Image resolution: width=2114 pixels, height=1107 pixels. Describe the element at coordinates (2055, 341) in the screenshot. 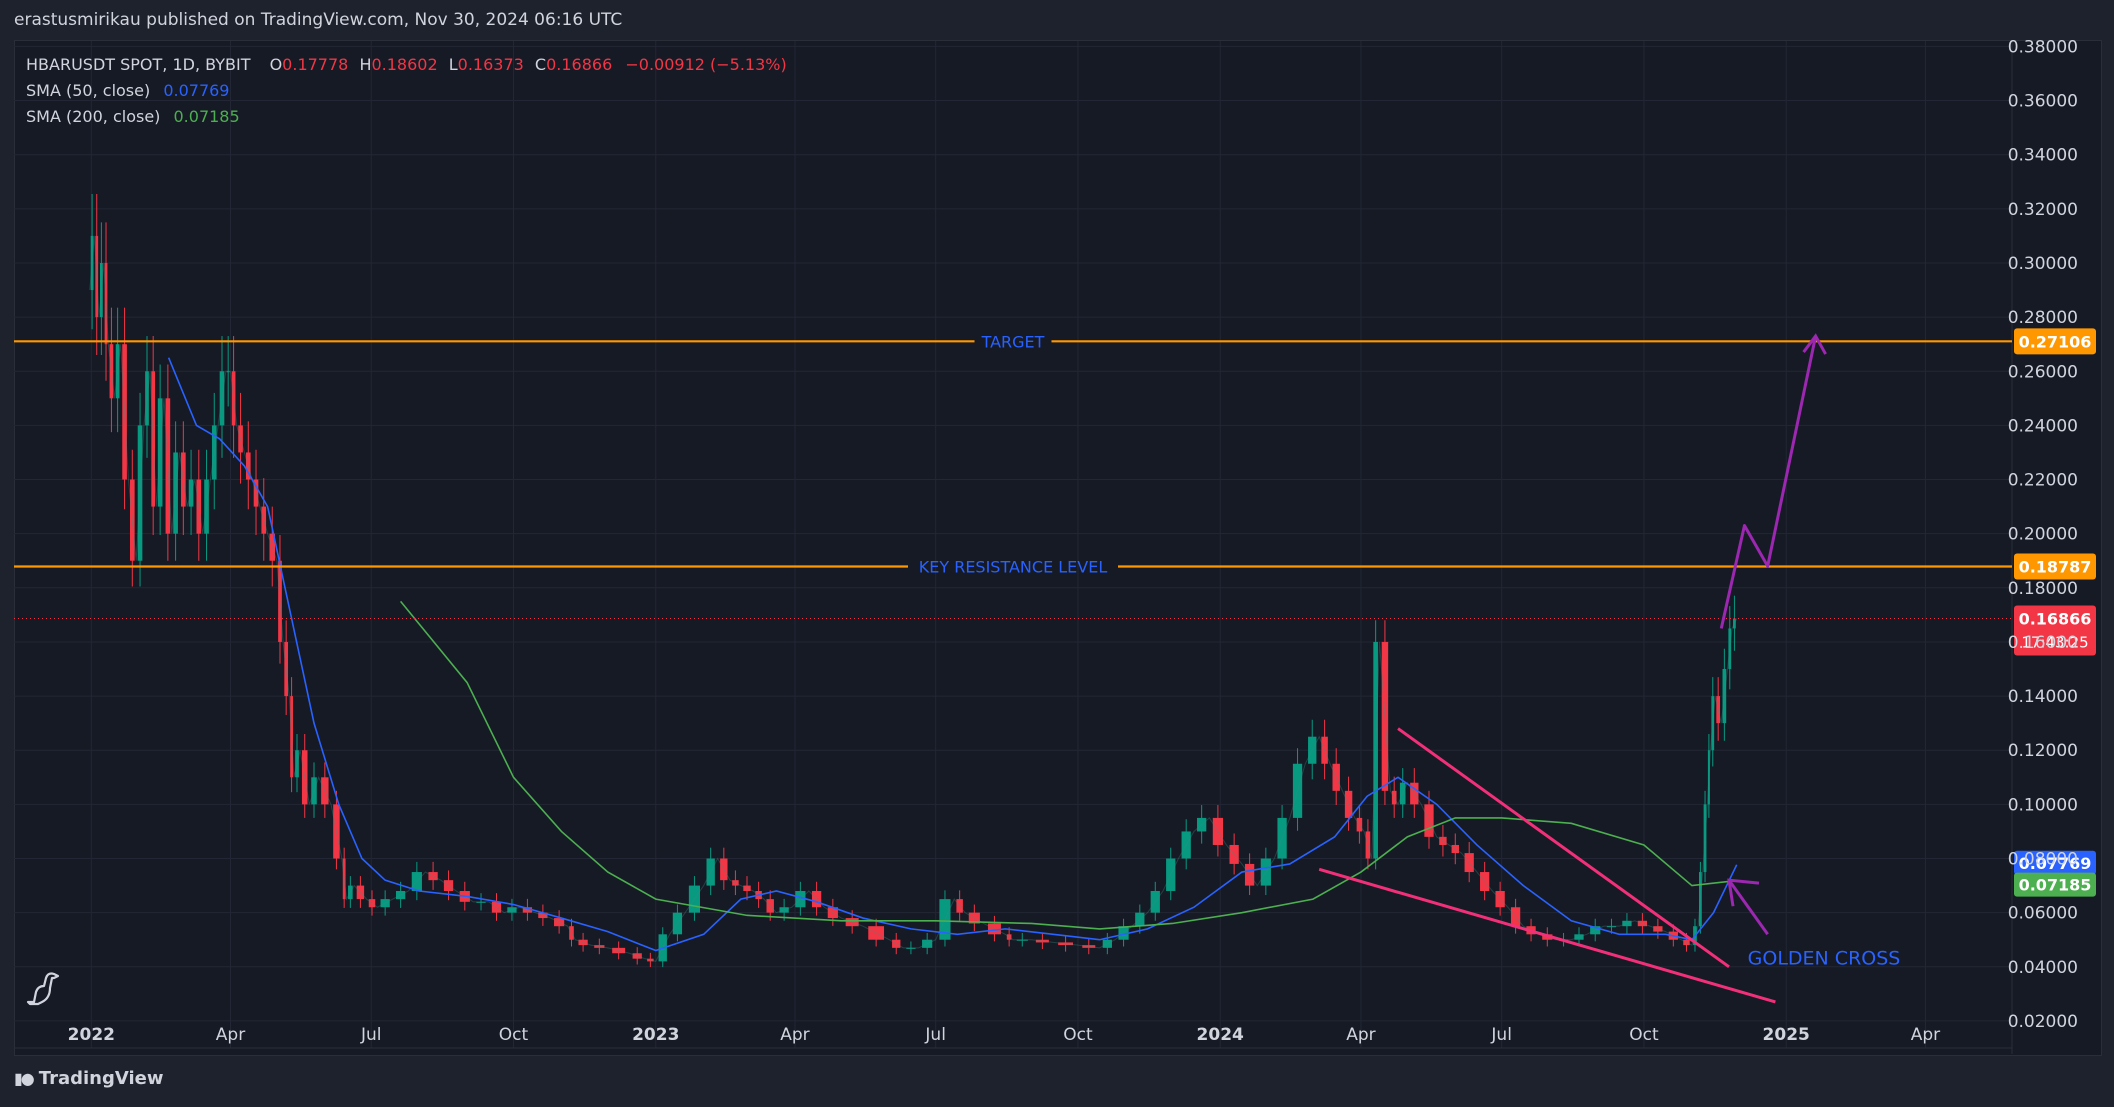

I see `level-axis-label: 0.27106` at that location.